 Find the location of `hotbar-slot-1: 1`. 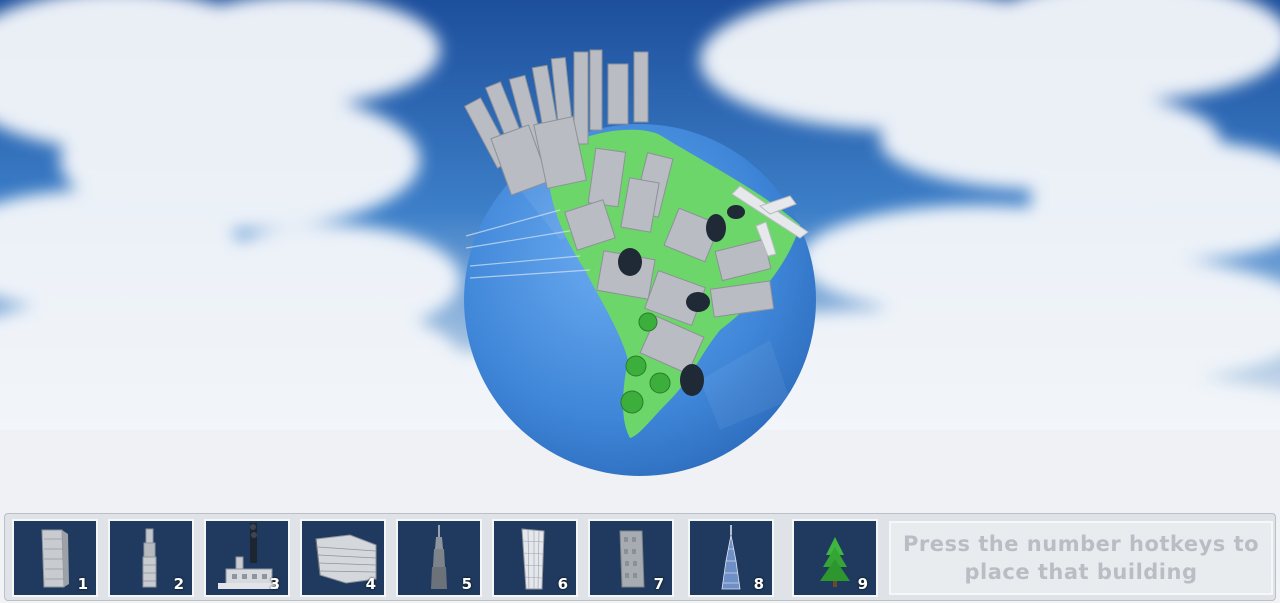

hotbar-slot-1: 1 is located at coordinates (55, 558).